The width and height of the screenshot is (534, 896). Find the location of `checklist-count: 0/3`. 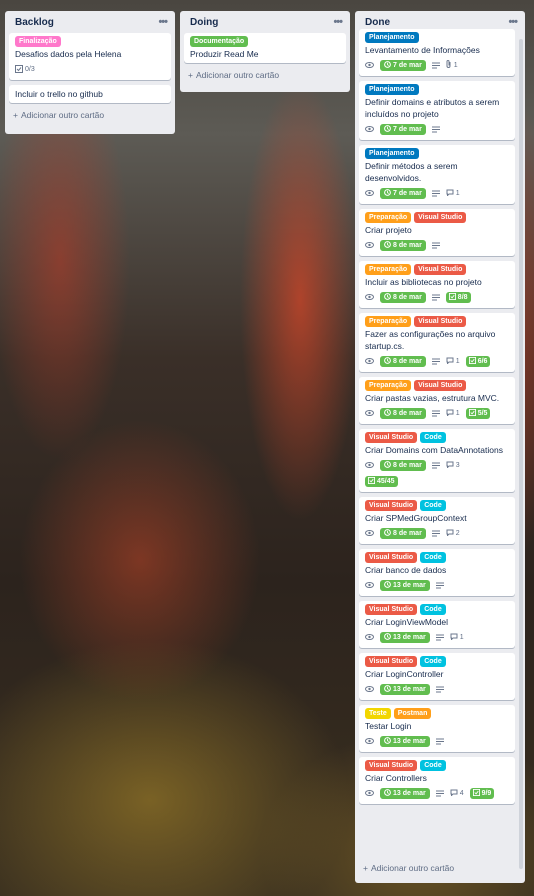

checklist-count: 0/3 is located at coordinates (30, 69).